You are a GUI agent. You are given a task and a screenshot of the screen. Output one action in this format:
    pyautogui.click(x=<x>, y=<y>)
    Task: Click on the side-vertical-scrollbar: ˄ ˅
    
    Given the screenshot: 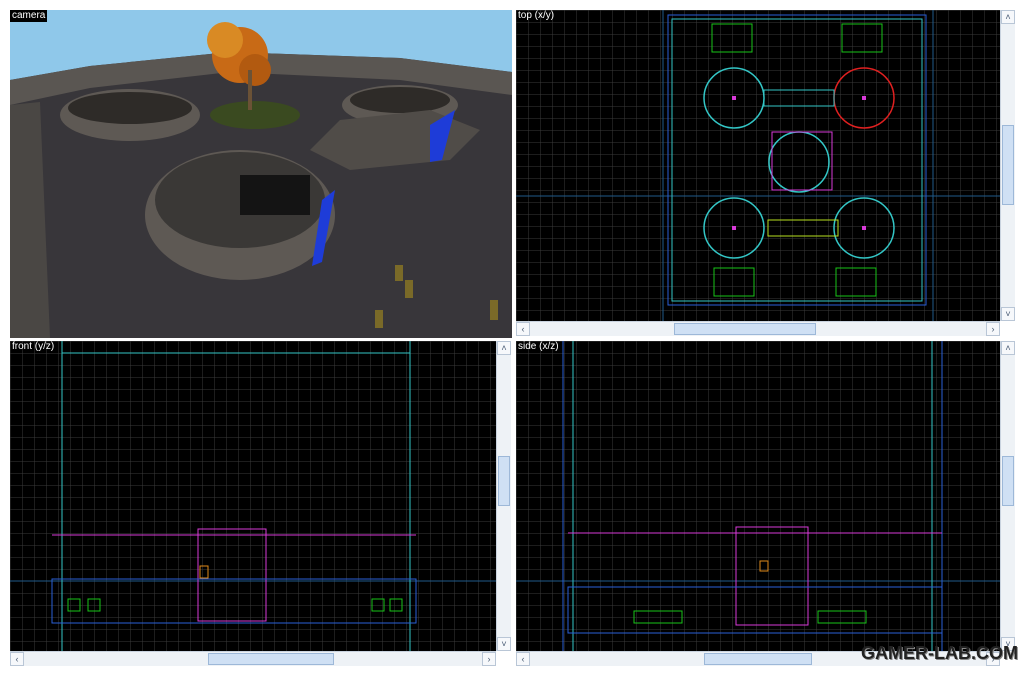 What is the action you would take?
    pyautogui.click(x=1007, y=496)
    